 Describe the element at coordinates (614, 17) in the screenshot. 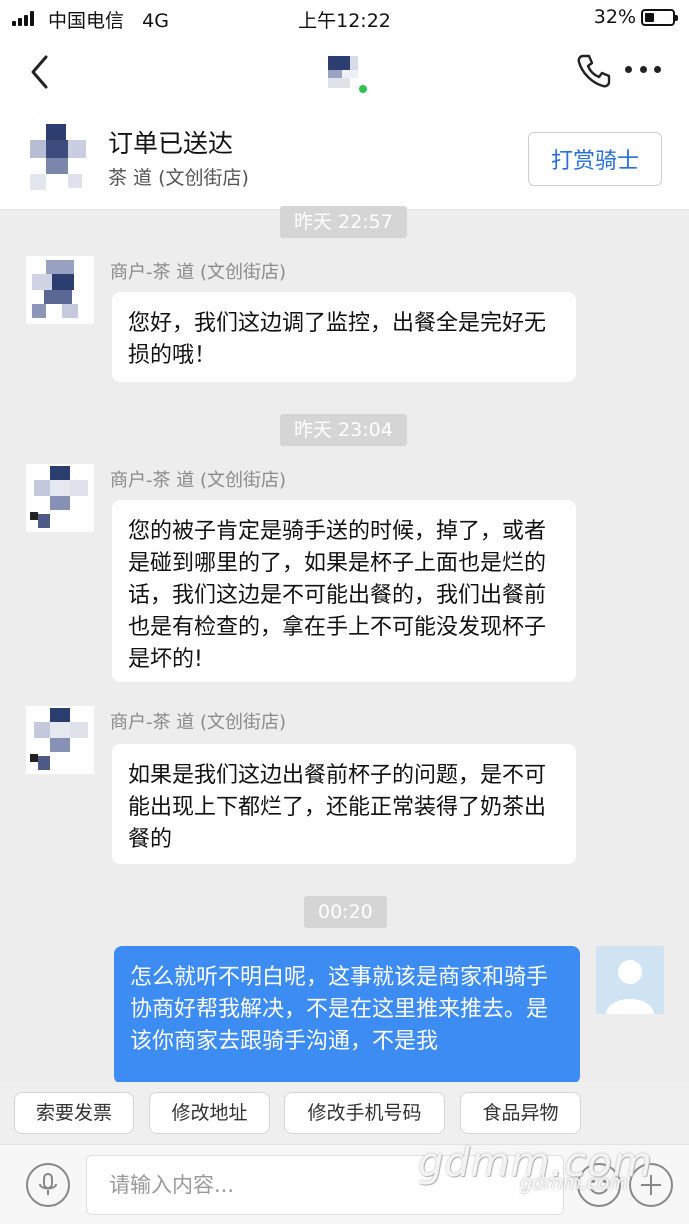

I see `battery-percent: 32%` at that location.